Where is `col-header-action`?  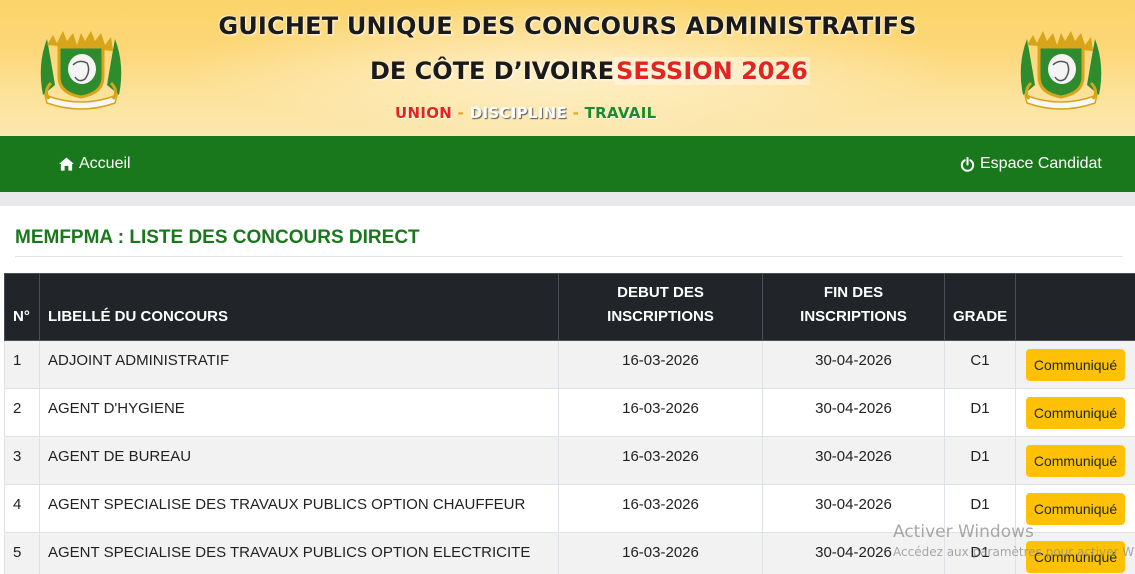 col-header-action is located at coordinates (1075, 307).